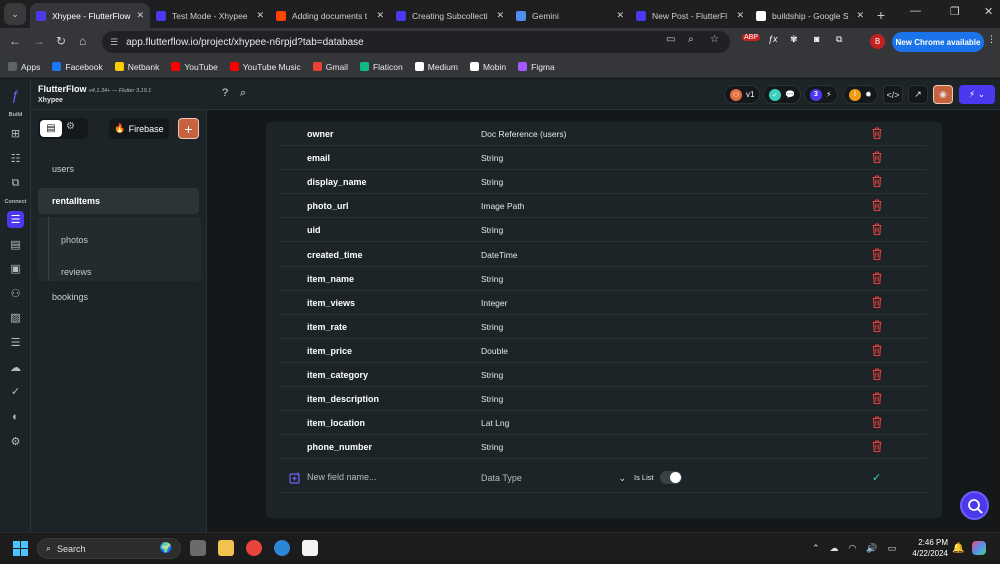 This screenshot has width=1000, height=564. I want to click on volume-icon: 🔊, so click(871, 548).